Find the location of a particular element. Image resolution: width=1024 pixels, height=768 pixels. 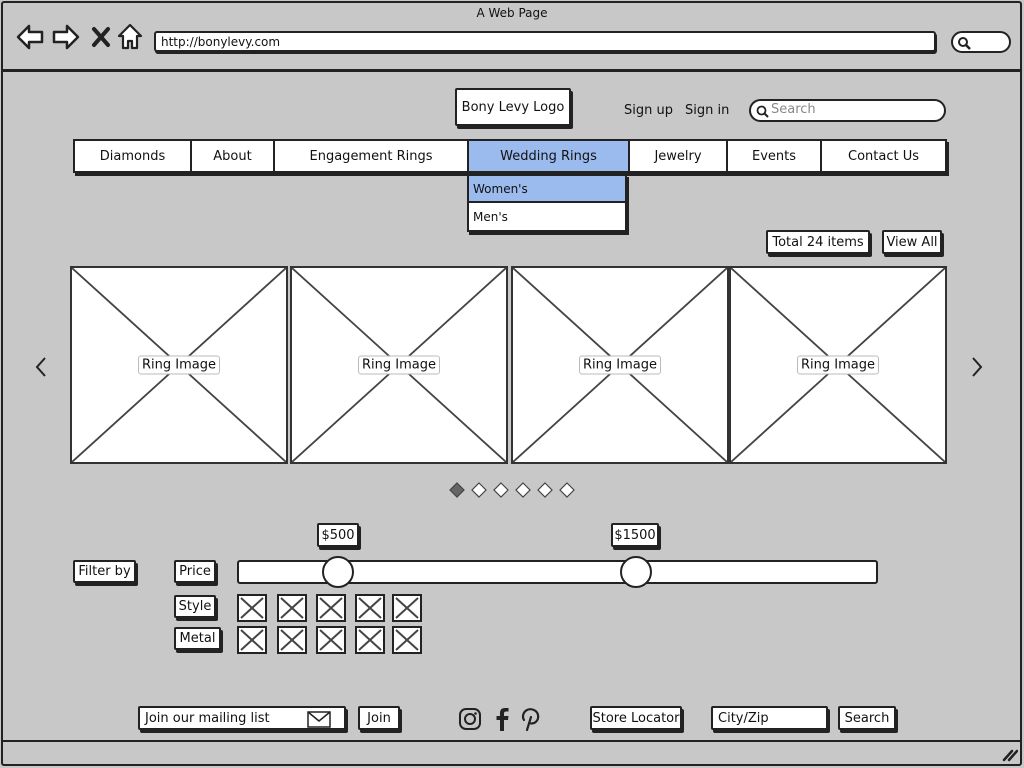

menu-item-contact-us: Contact Us is located at coordinates (883, 156).